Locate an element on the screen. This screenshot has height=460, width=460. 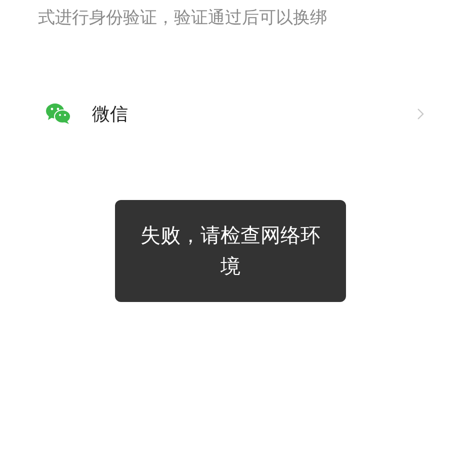
chevron-right-icon is located at coordinates (420, 114).